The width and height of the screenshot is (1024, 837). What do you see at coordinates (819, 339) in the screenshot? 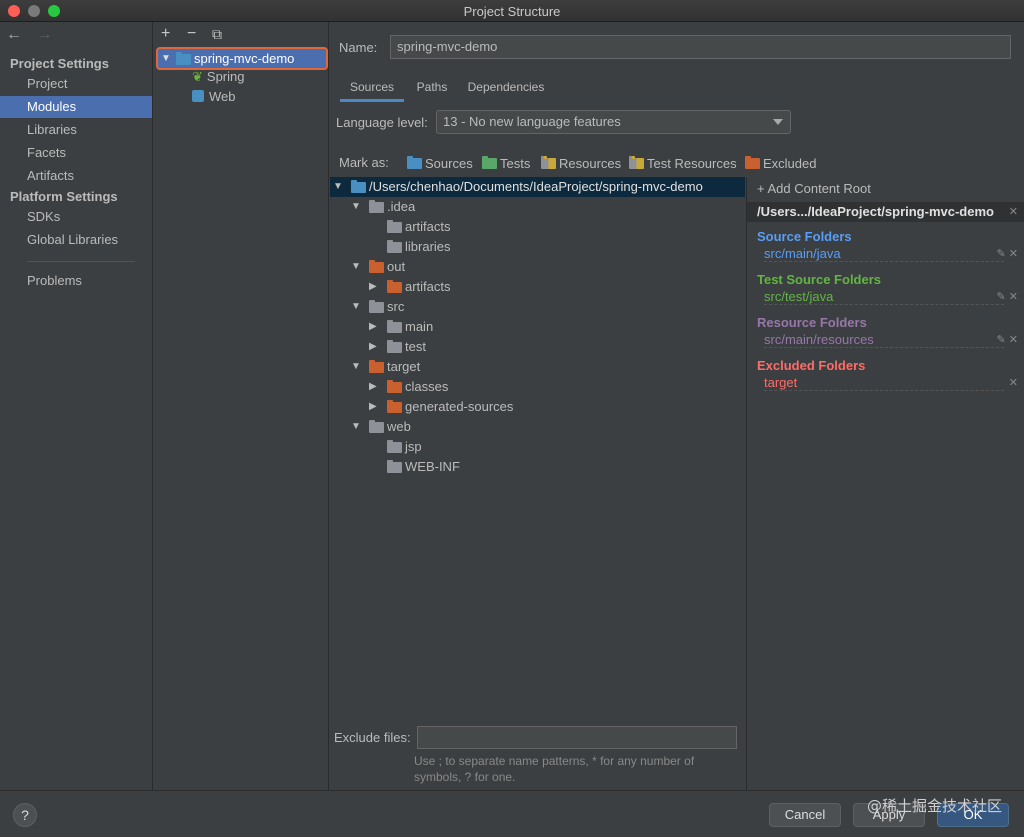
I see `resource-folder-path: src/main/resources` at bounding box center [819, 339].